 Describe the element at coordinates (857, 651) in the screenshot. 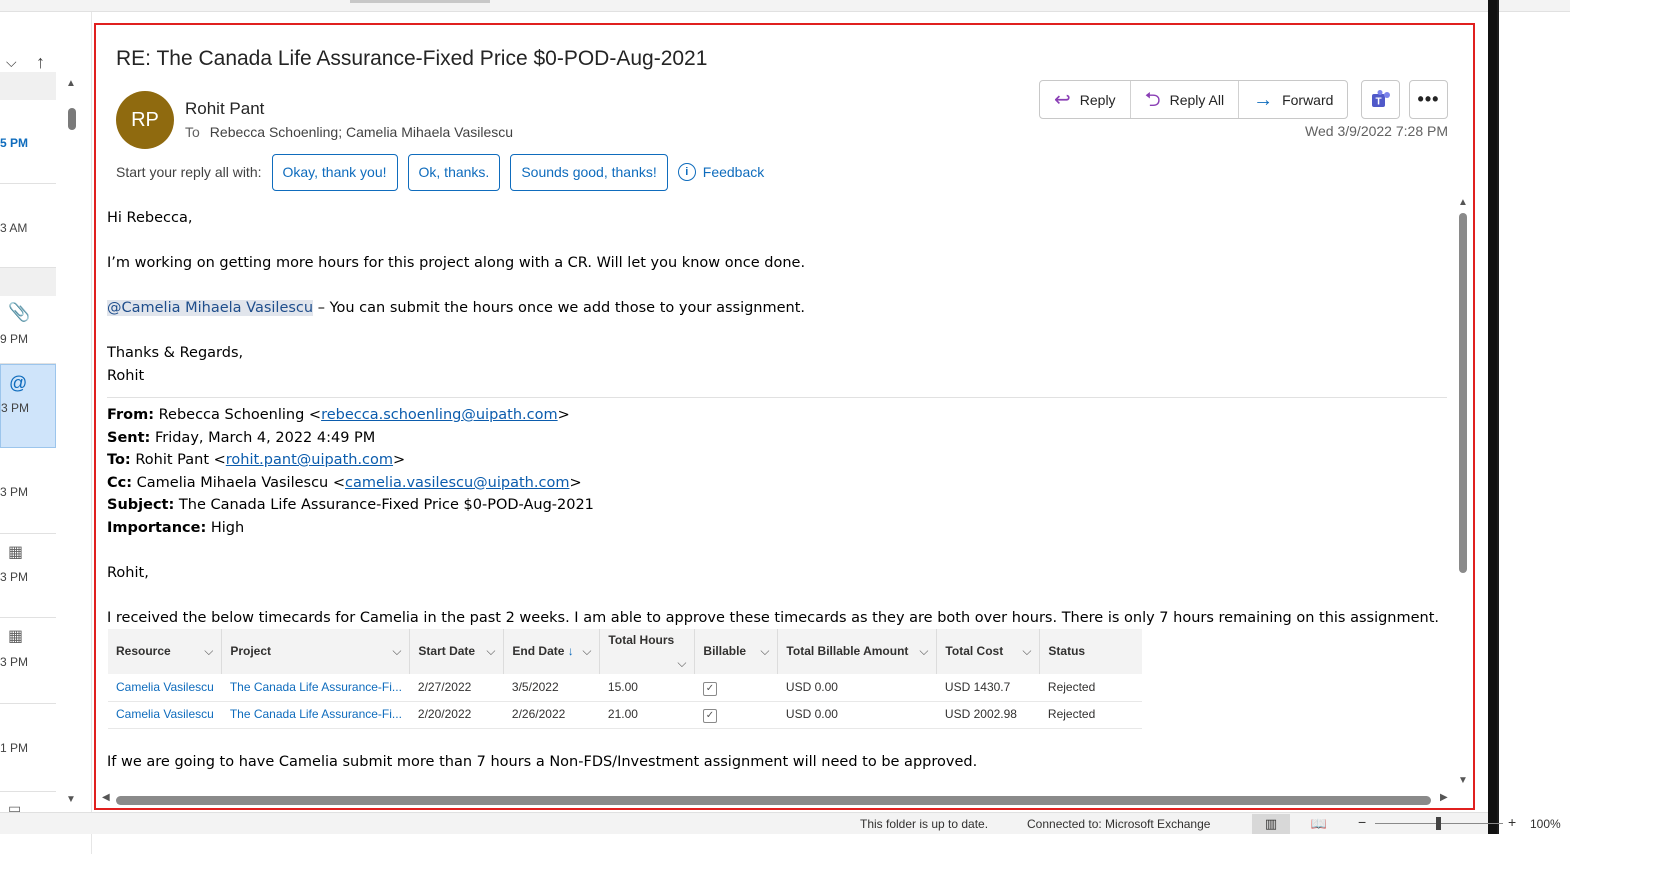

I see `column-header-total-billable-amount: Total Billable Amount ⌵` at that location.